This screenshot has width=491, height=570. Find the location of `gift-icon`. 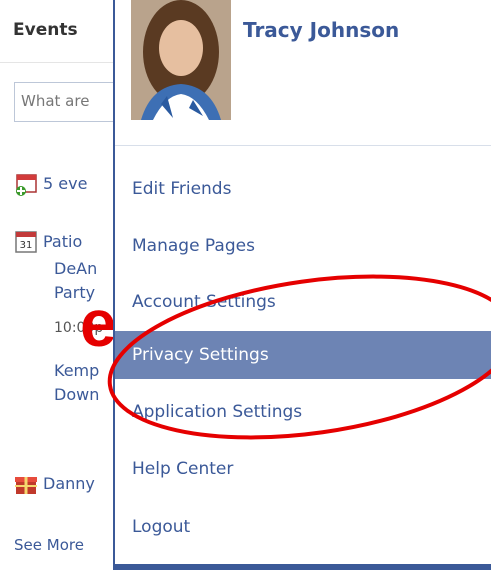

gift-icon is located at coordinates (26, 484).